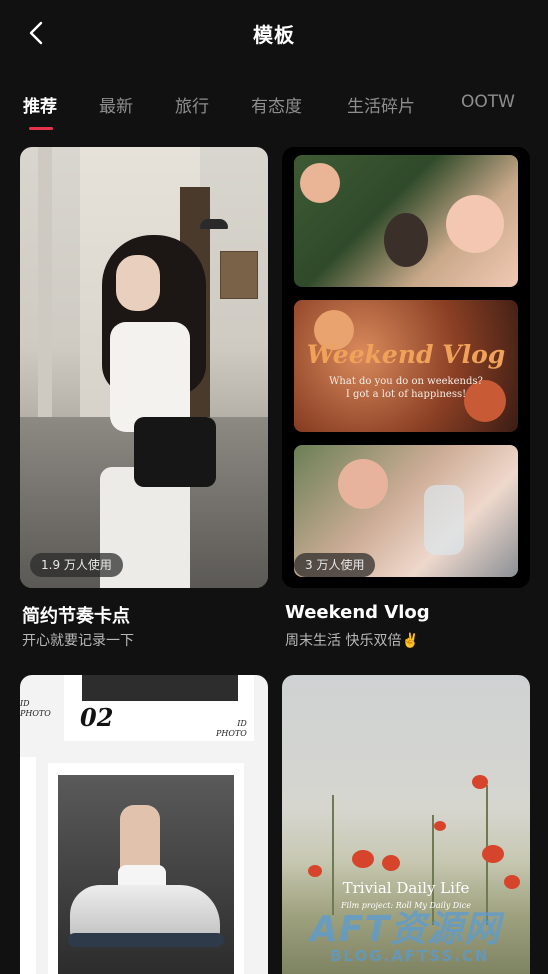 This screenshot has width=548, height=974. What do you see at coordinates (175, 452) in the screenshot?
I see `thumbnail-handbag` at bounding box center [175, 452].